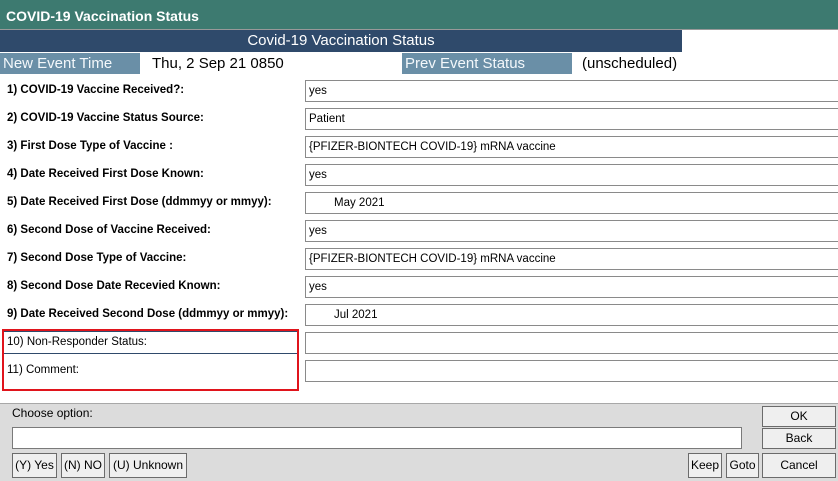 The width and height of the screenshot is (838, 481). Describe the element at coordinates (105, 118) in the screenshot. I see `question-label: 2) COVID-19 Vaccine Status Source:` at that location.